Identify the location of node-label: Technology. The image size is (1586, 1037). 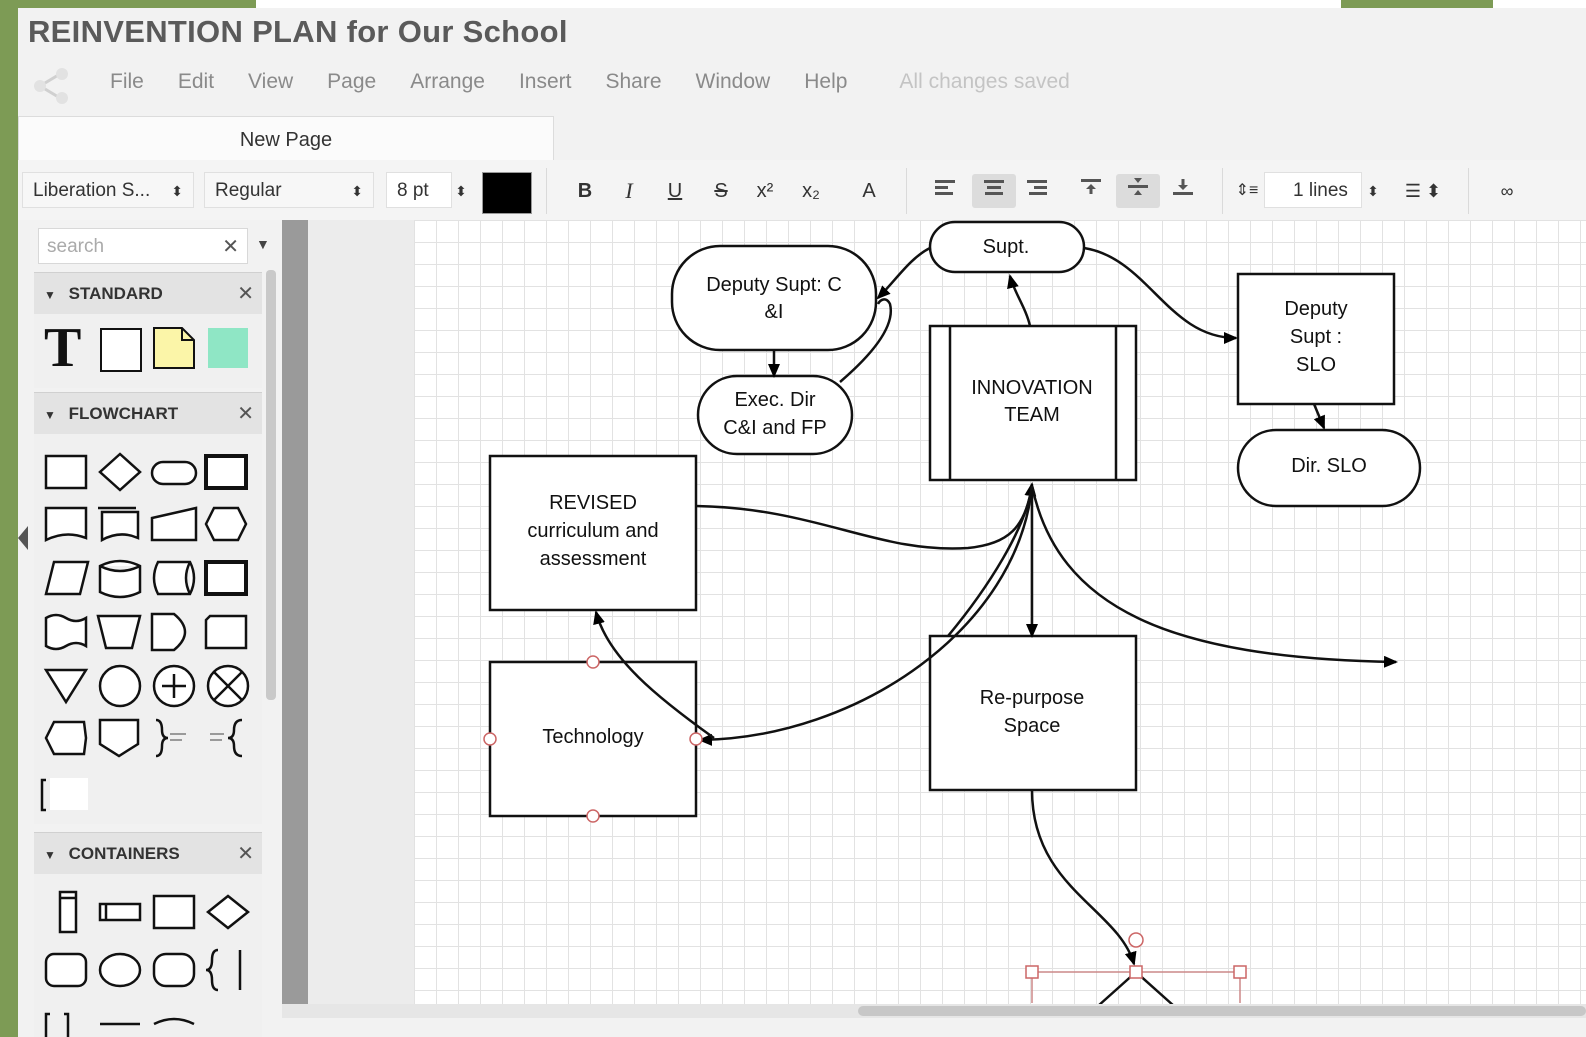
(592, 737).